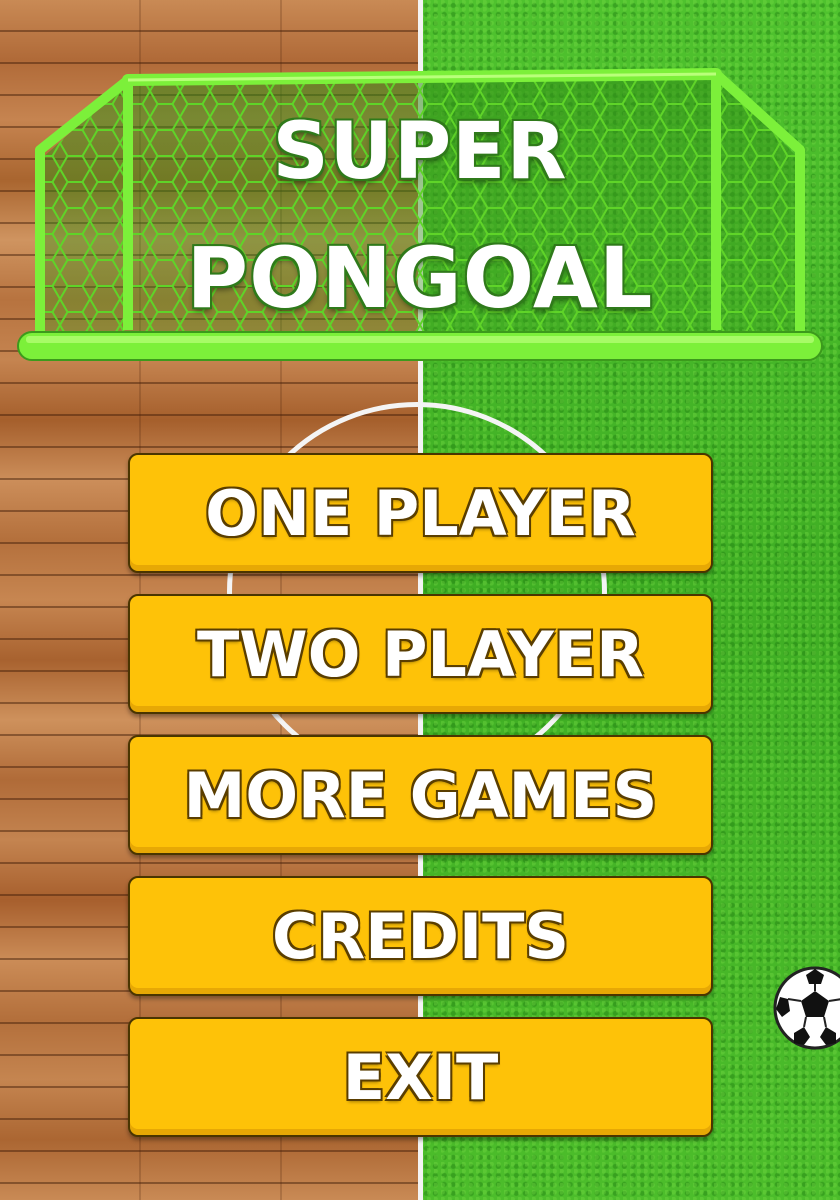  What do you see at coordinates (420, 278) in the screenshot?
I see `game-title-line2: PONGOAL` at bounding box center [420, 278].